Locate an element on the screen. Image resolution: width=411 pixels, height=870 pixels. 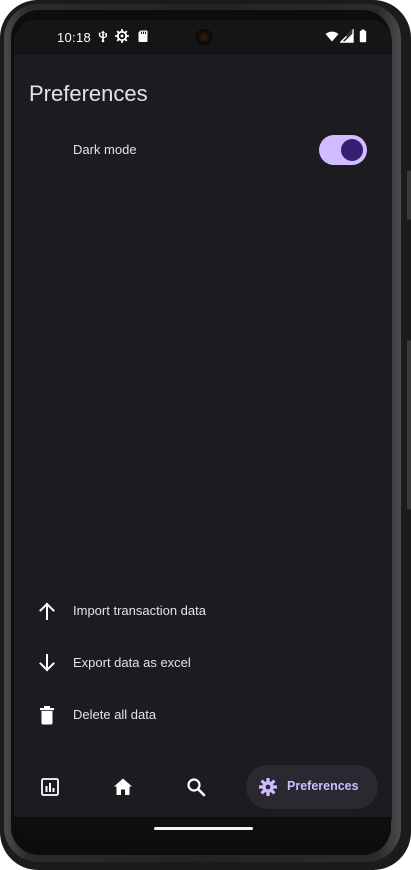
arrow-up-icon is located at coordinates (47, 611).